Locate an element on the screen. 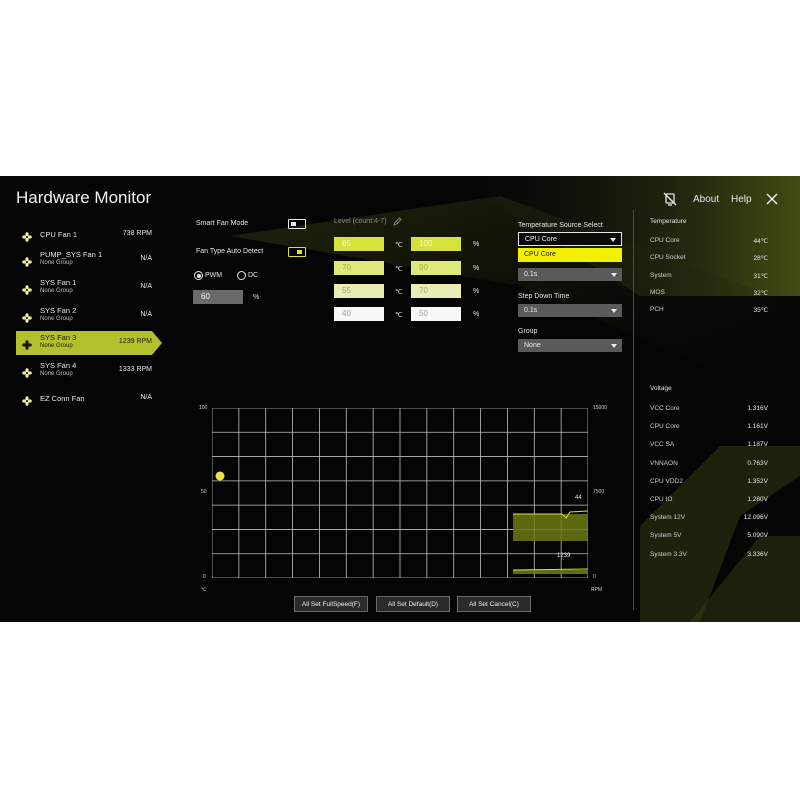  pwm-radio is located at coordinates (198, 275).